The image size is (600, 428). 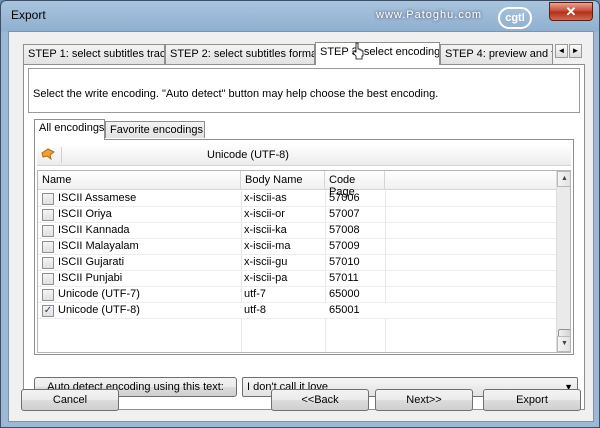 What do you see at coordinates (297, 295) in the screenshot?
I see `table-row: Unicode (UTF-7) utf-7 65000` at bounding box center [297, 295].